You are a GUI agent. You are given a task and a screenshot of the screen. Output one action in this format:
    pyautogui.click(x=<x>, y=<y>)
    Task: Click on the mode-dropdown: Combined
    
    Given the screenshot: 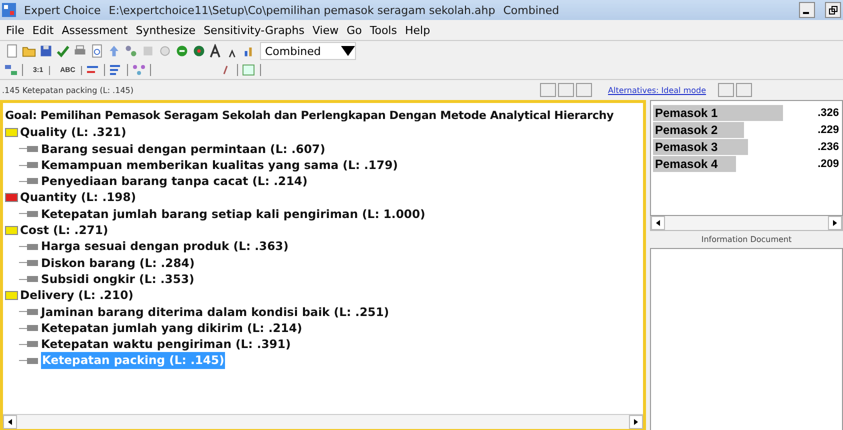 What is the action you would take?
    pyautogui.click(x=308, y=51)
    